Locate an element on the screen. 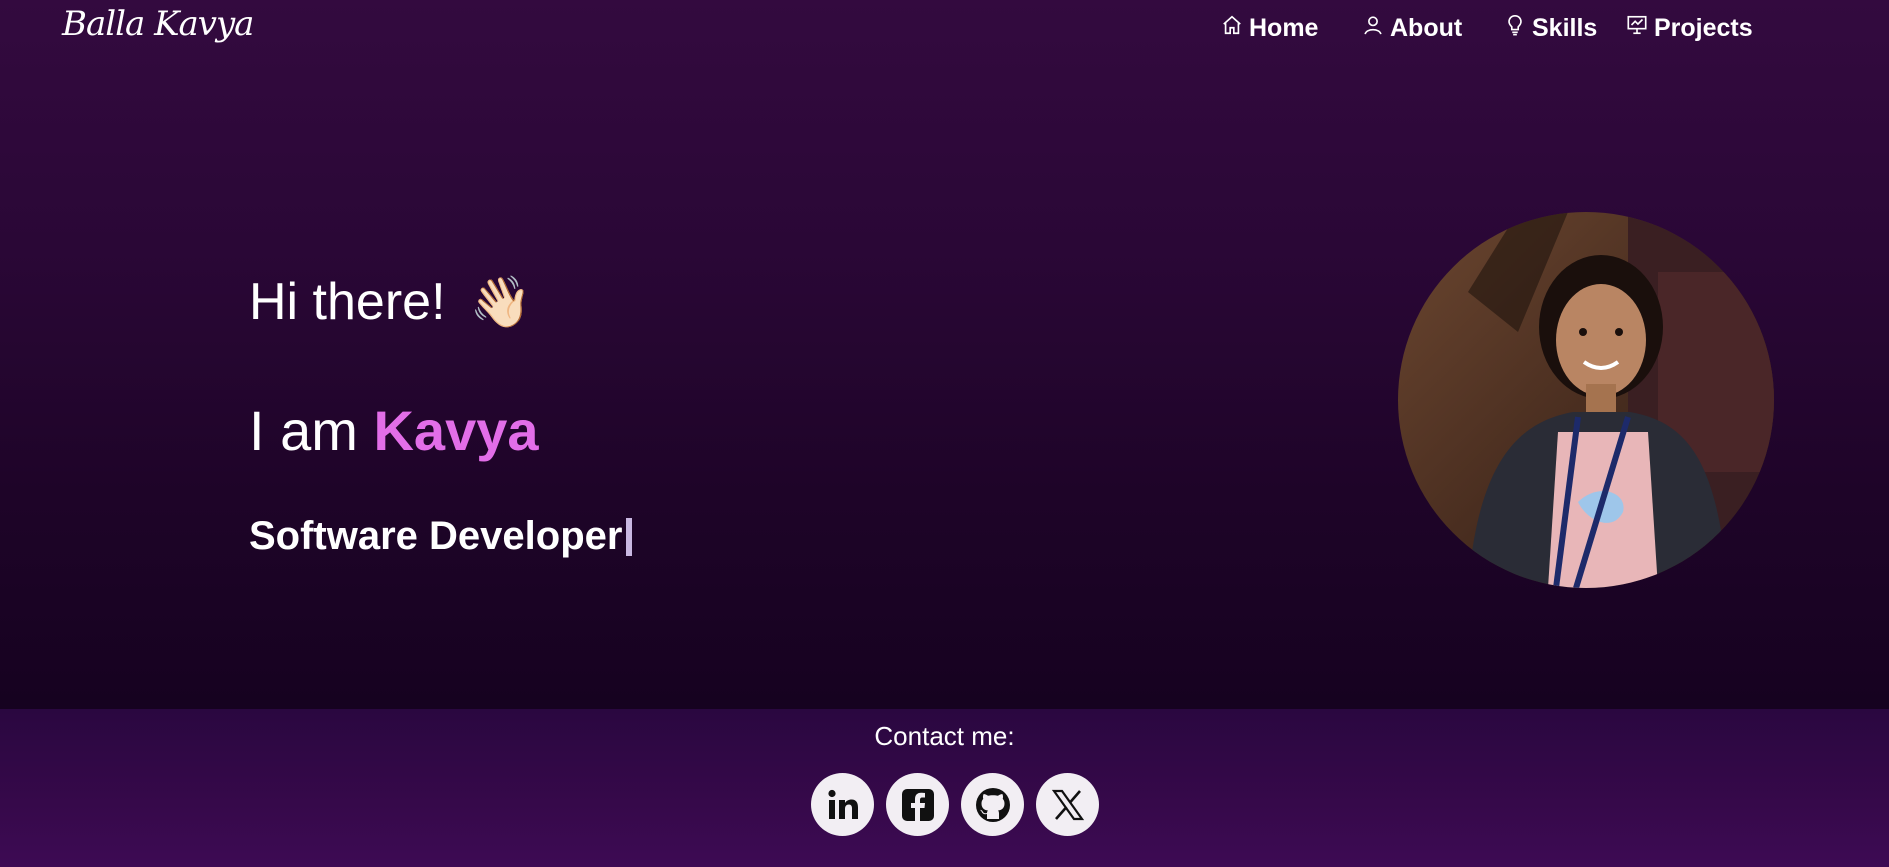  presentation-icon is located at coordinates (1637, 24).